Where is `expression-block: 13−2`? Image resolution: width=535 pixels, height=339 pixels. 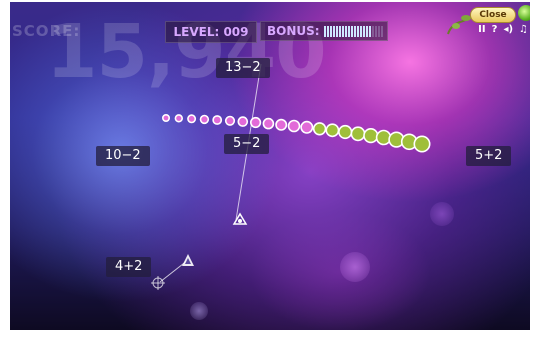 expression-block: 13−2 is located at coordinates (243, 68).